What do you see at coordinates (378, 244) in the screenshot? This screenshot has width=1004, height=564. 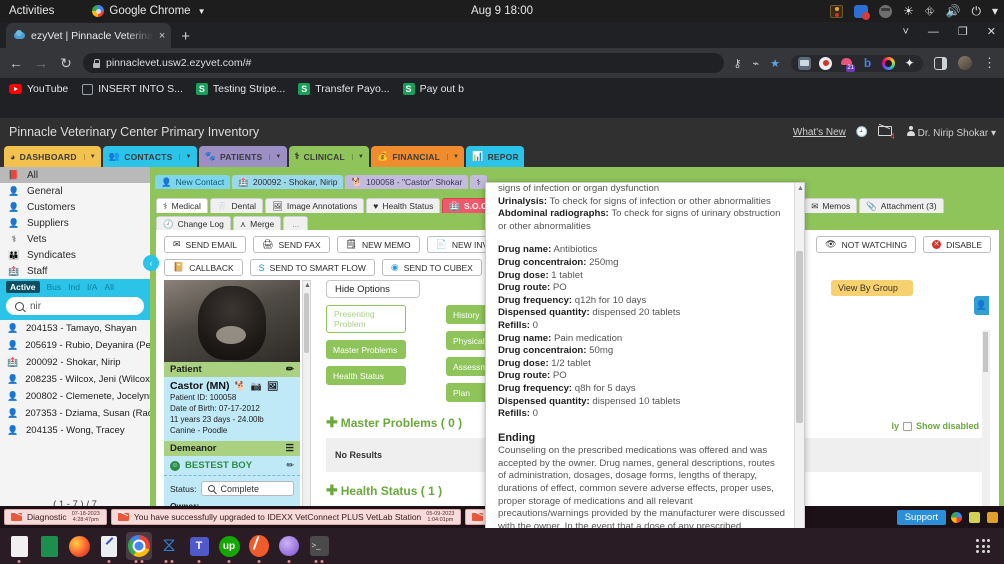 I see `new-memo-button: 🗒 NEW MEMO` at bounding box center [378, 244].